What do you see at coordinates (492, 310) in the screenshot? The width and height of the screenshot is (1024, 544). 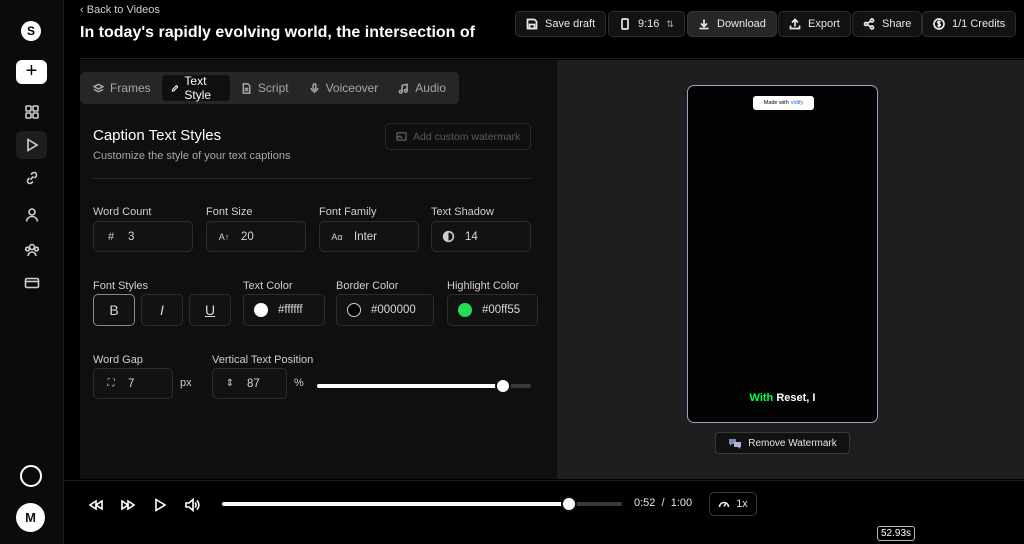 I see `highlight-color-picker: #00ff55` at bounding box center [492, 310].